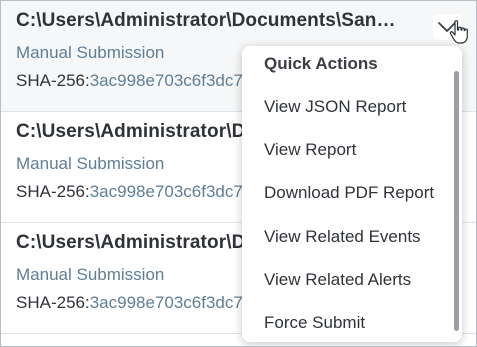 This screenshot has height=347, width=477. I want to click on menu-item-view-related-events: View Related Events, so click(342, 237).